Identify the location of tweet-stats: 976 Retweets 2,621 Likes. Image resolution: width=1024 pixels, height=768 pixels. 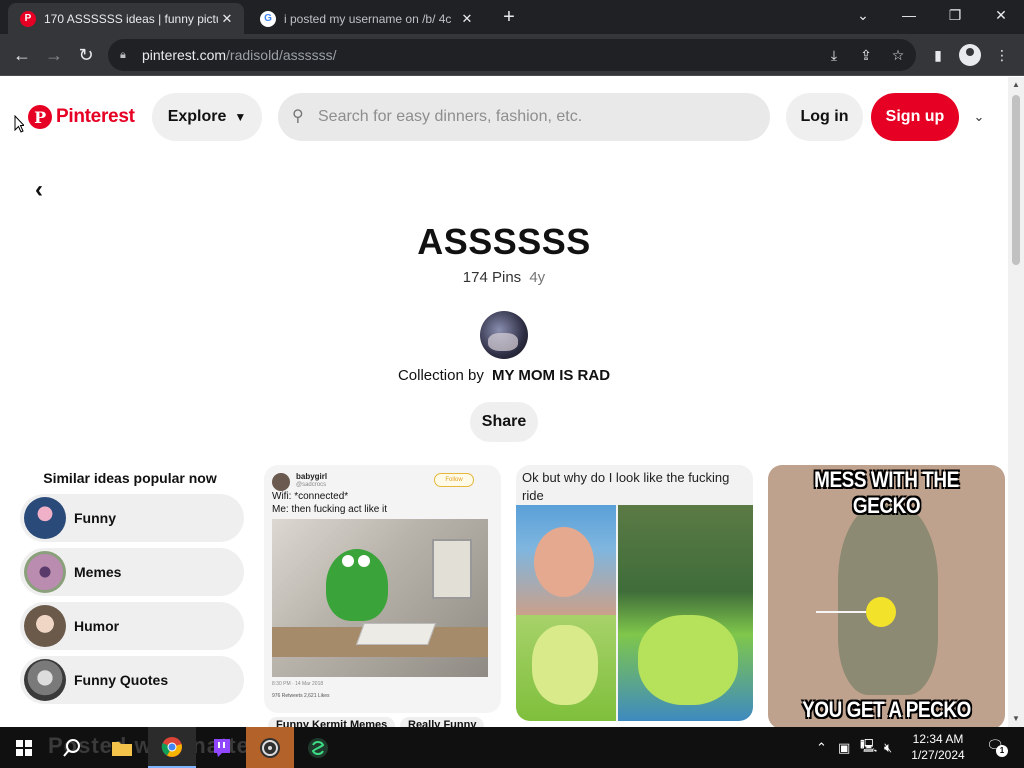
(301, 696).